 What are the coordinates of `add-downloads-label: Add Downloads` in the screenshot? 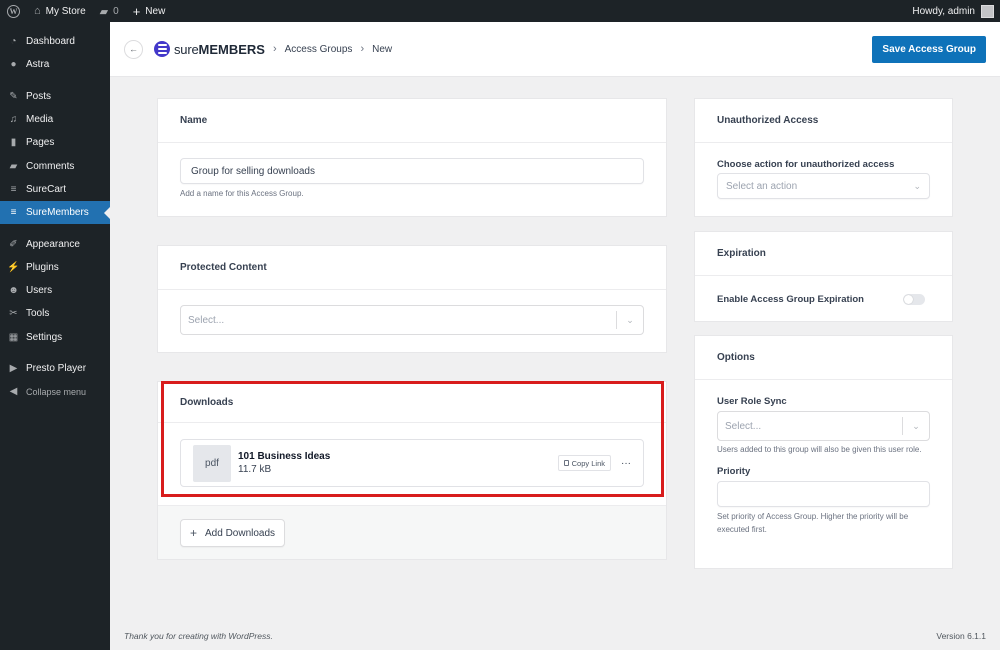 It's located at (240, 533).